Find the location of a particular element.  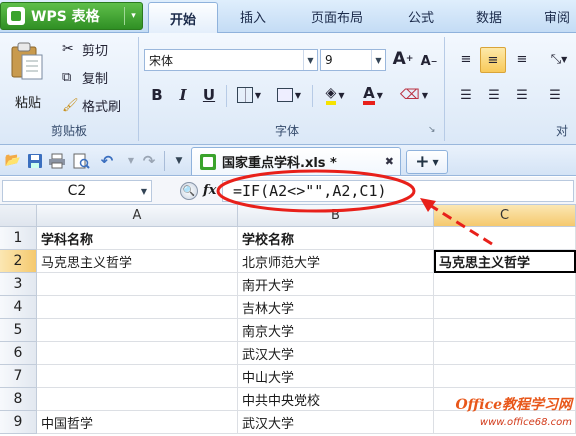

grow-font-button: A + is located at coordinates (403, 59).